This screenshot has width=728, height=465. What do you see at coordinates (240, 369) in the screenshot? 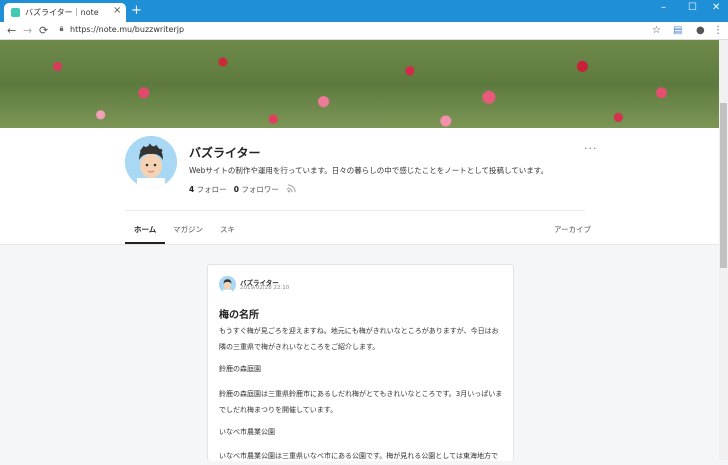
I see `paragraph: 鈴鹿の森庭園` at bounding box center [240, 369].